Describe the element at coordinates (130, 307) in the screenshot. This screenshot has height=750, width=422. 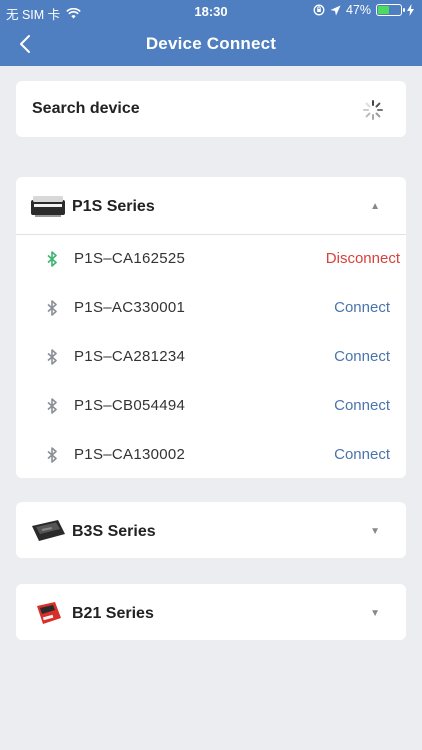
I see `device-name: P1S–AC330001` at that location.